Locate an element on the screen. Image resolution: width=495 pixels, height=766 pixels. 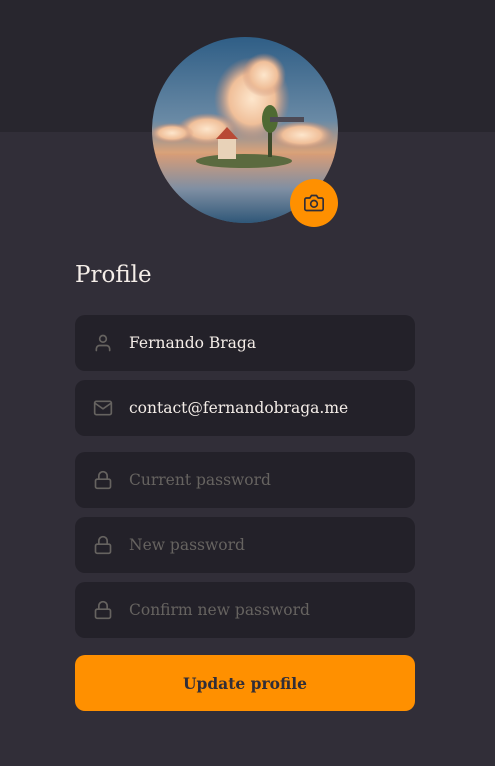
change-avatar-button is located at coordinates (314, 203).